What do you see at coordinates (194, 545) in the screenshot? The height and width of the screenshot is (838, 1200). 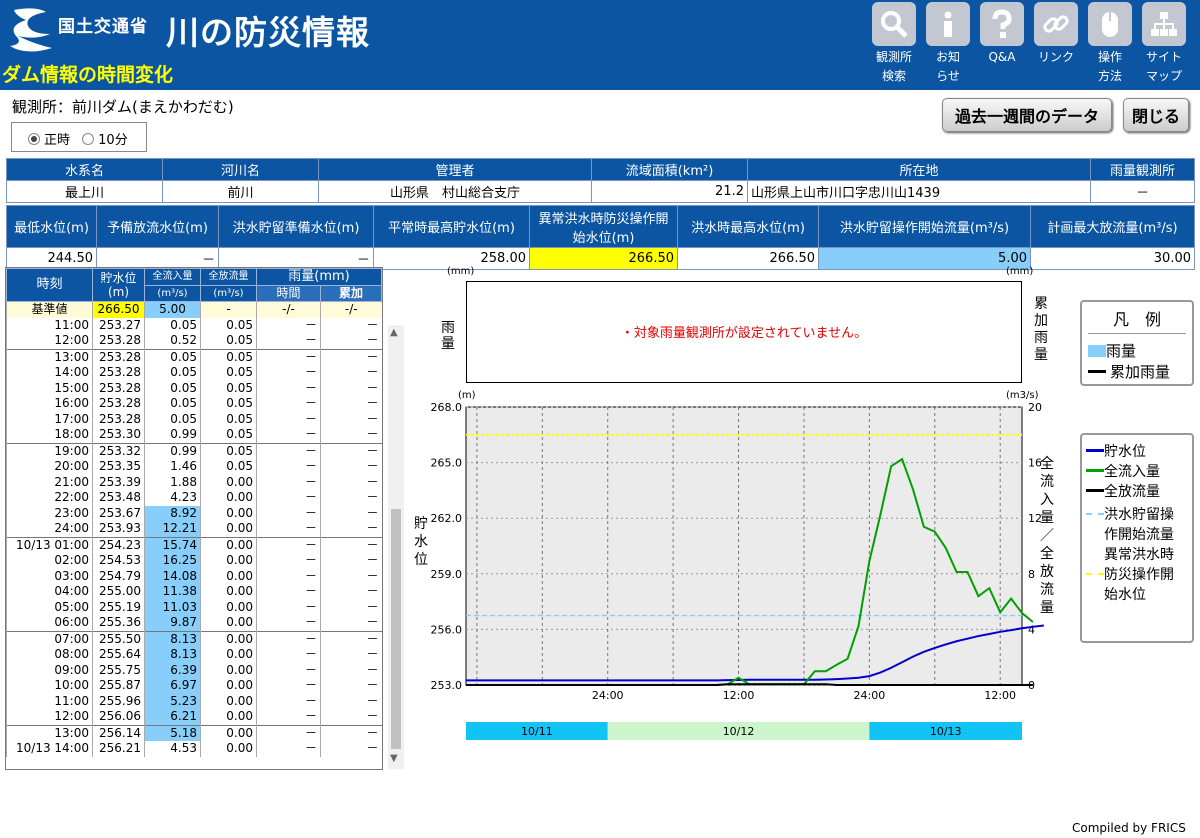 I see `table-row: 10/13 01:00 254.23 15.74 0.00 －－` at bounding box center [194, 545].